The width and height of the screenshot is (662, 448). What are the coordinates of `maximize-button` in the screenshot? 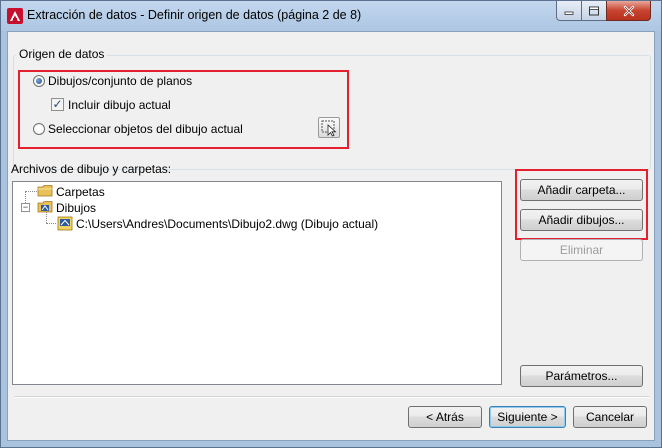 It's located at (594, 11).